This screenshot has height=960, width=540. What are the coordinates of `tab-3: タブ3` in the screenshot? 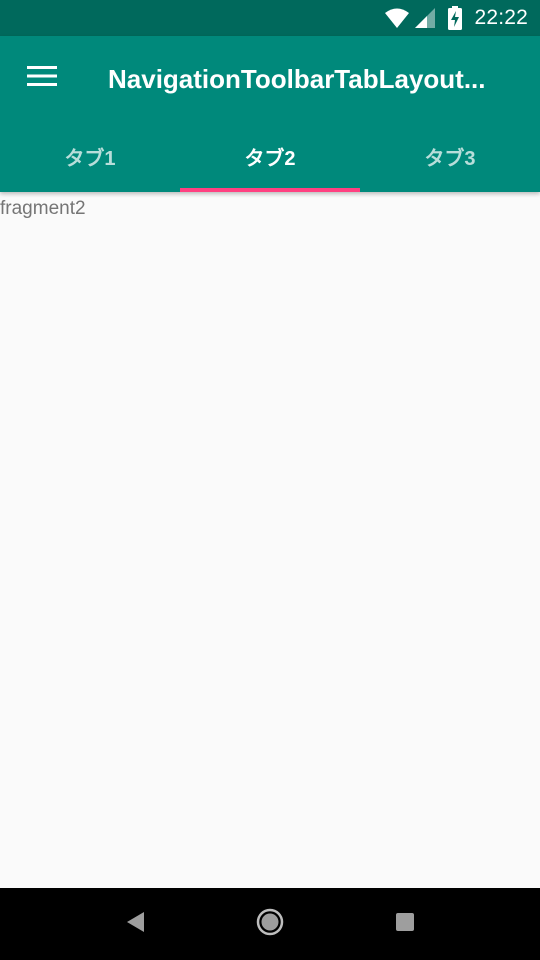 It's located at (450, 156).